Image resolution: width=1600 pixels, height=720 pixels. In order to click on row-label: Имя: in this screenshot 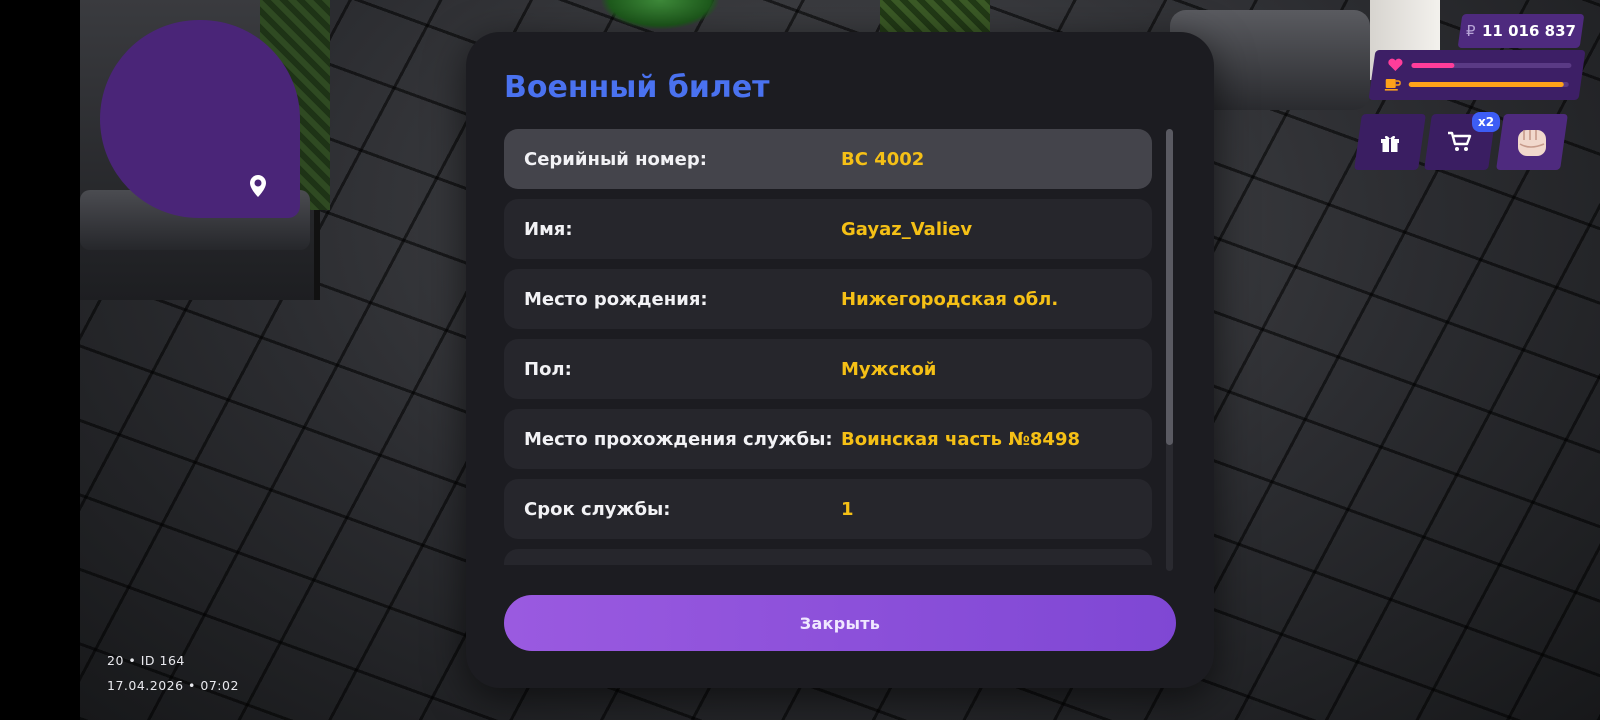, I will do `click(548, 229)`.